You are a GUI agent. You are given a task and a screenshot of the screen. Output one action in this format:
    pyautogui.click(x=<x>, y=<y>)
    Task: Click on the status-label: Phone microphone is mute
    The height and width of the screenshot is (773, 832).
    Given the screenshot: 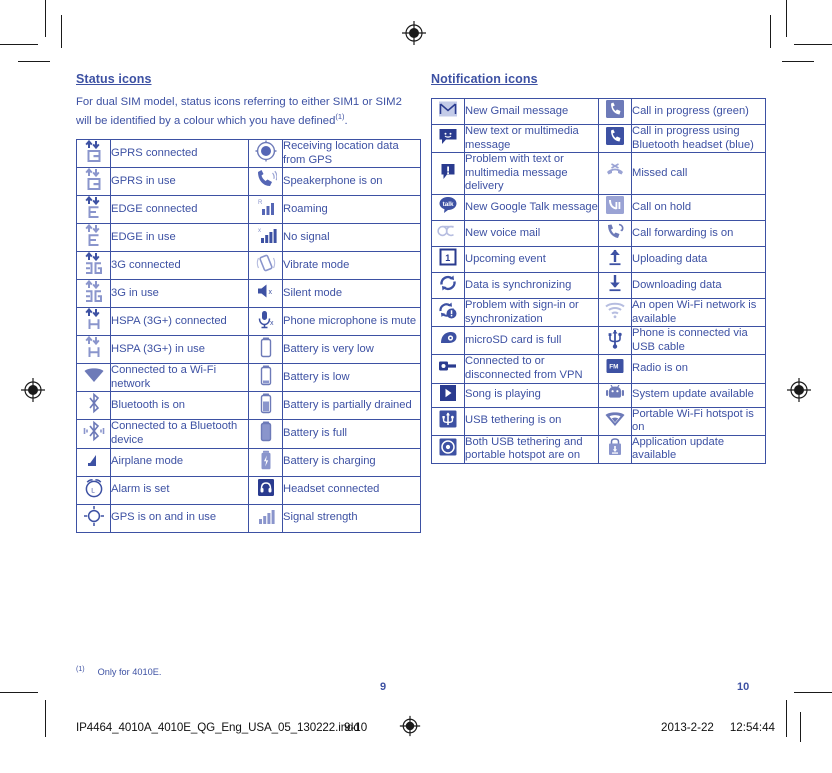 What is the action you would take?
    pyautogui.click(x=351, y=322)
    